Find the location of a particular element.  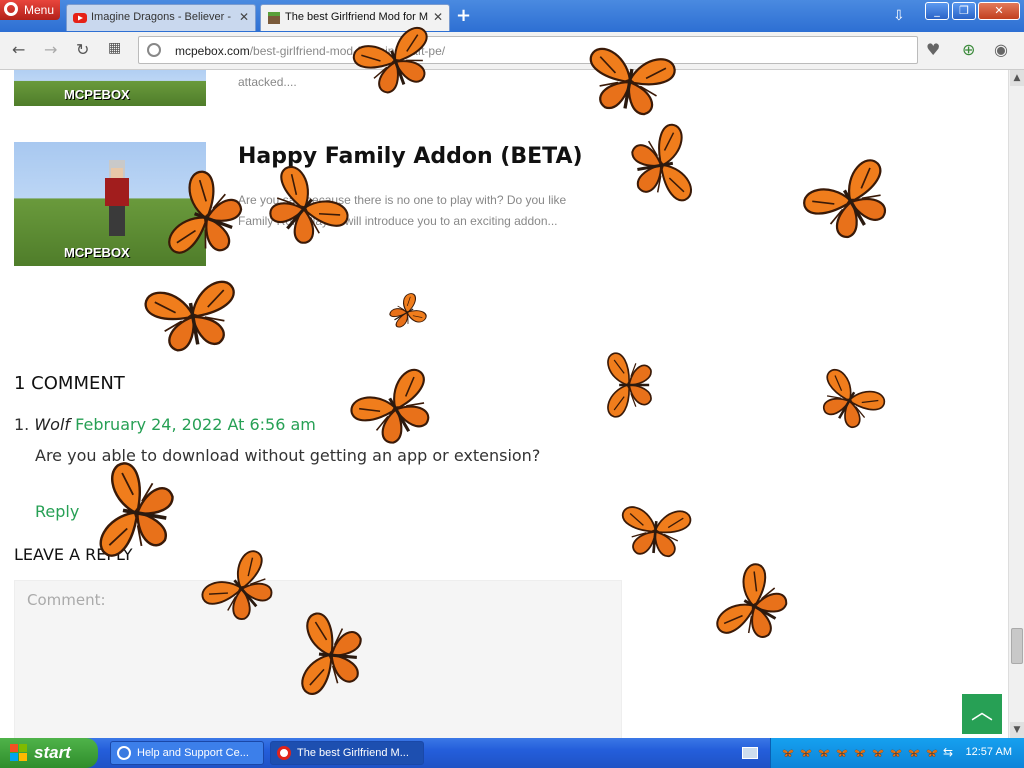

back-icon: ← is located at coordinates (18, 49).